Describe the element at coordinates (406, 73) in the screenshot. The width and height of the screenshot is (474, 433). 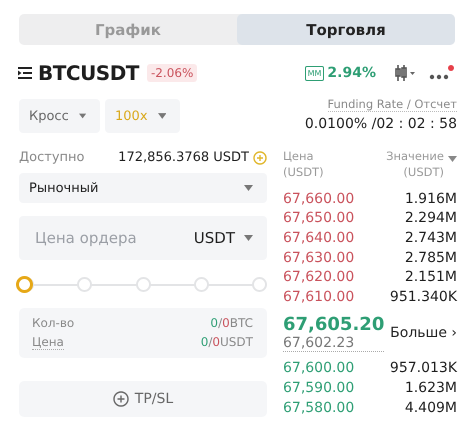
I see `candlestick-icon` at that location.